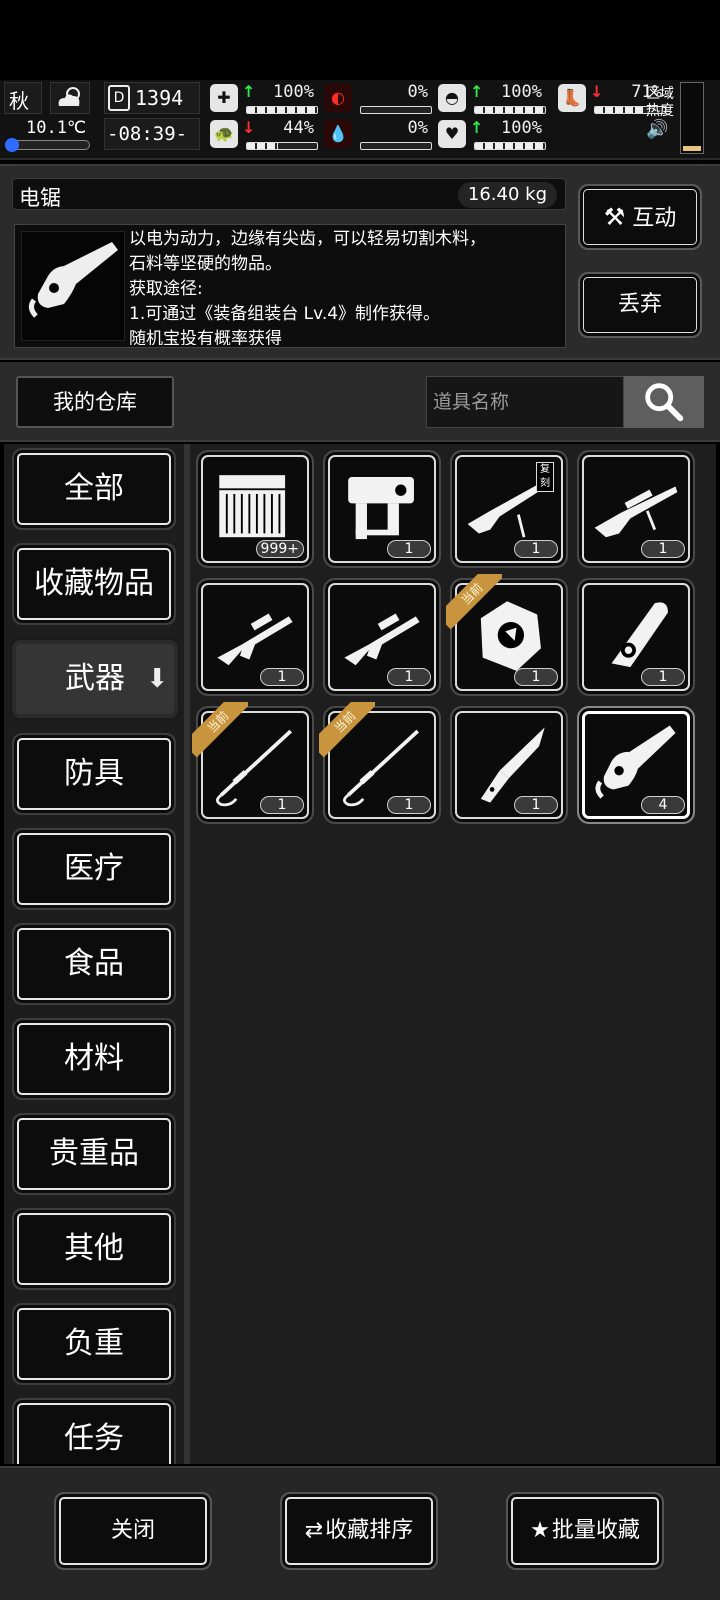 Image resolution: width=720 pixels, height=1600 pixels. What do you see at coordinates (493, 99) in the screenshot?
I see `hud-stat-armor: ◓ ↑ 100%` at bounding box center [493, 99].